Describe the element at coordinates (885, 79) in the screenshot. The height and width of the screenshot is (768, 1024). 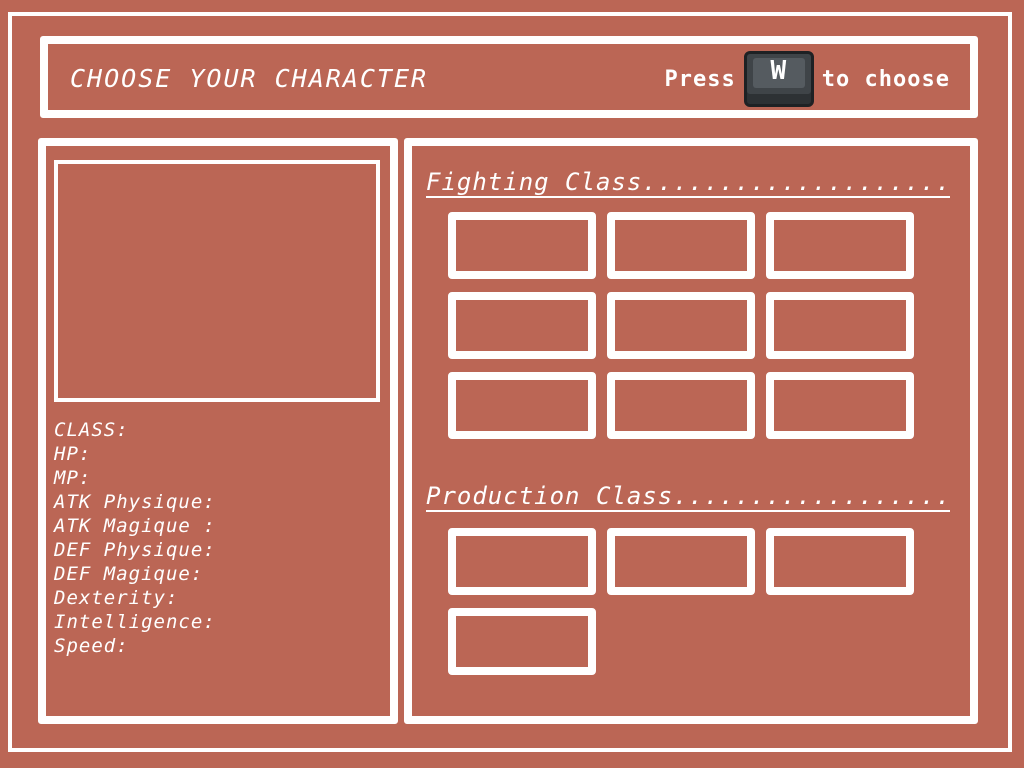
I see `choose-label: to choose` at that location.